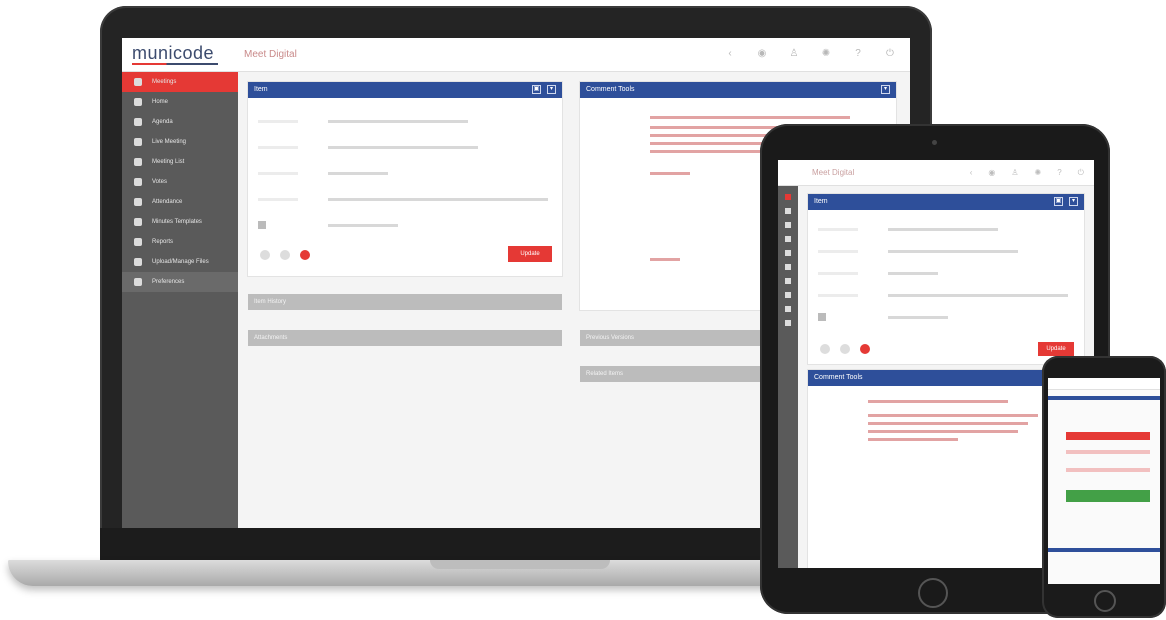  Describe the element at coordinates (946, 279) in the screenshot. I see `item-panel: Item ▣ ▾ Update` at that location.